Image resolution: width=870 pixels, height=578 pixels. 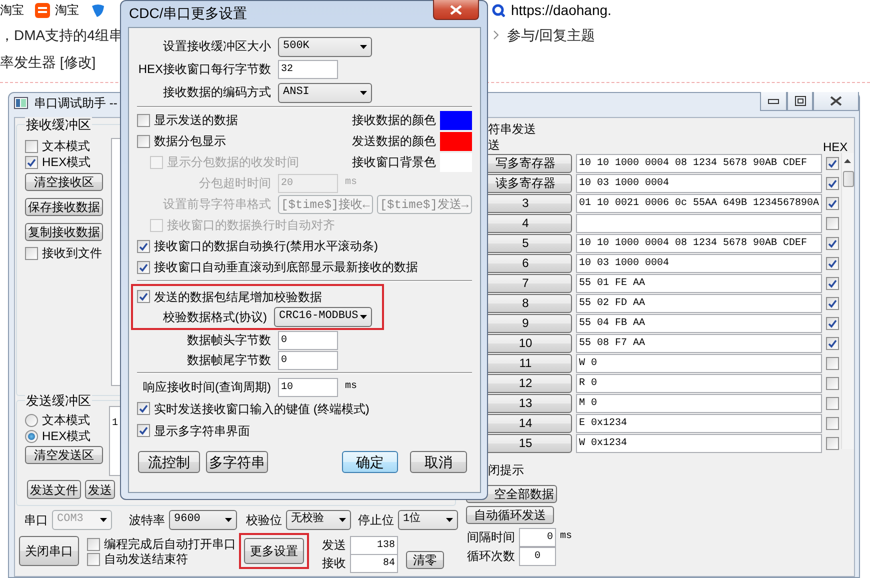 What do you see at coordinates (325, 92) in the screenshot?
I see `dropdown: ANSI` at bounding box center [325, 92].